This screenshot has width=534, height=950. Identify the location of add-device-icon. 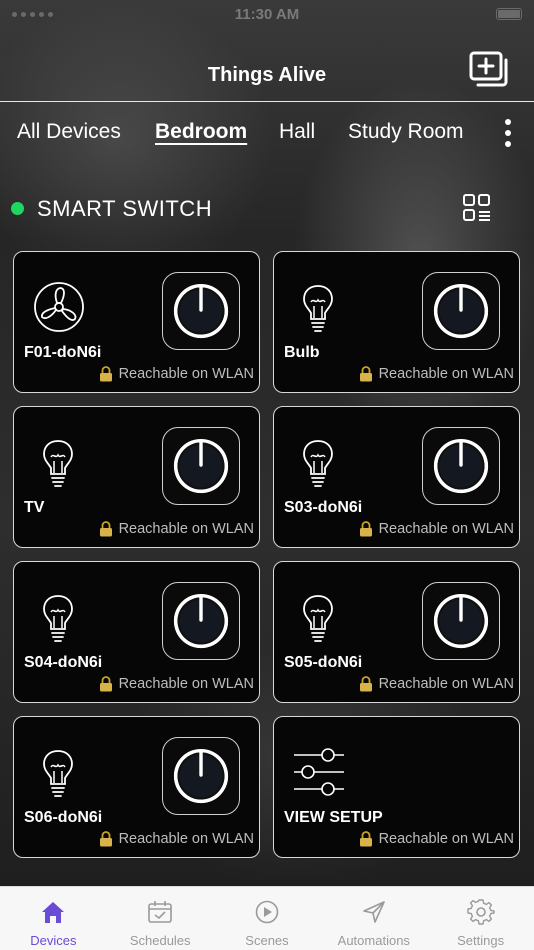
(488, 69).